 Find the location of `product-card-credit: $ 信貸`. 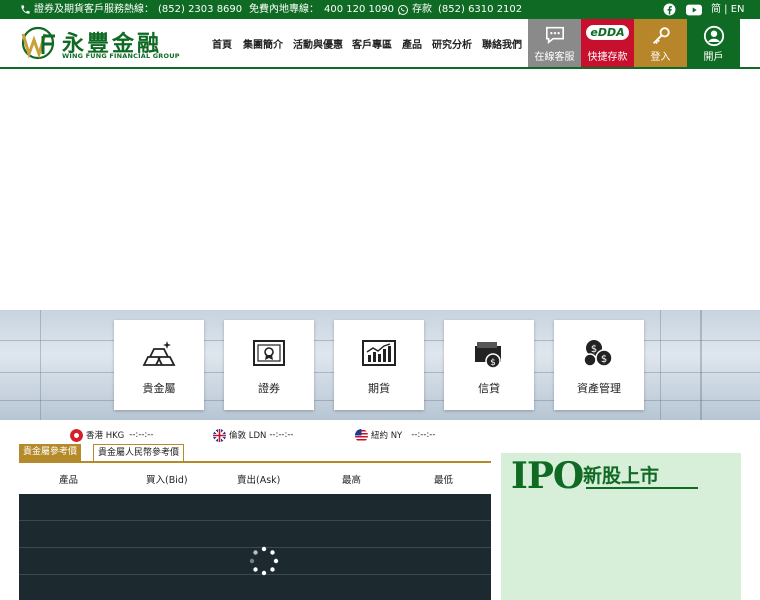

product-card-credit: $ 信貸 is located at coordinates (489, 365).